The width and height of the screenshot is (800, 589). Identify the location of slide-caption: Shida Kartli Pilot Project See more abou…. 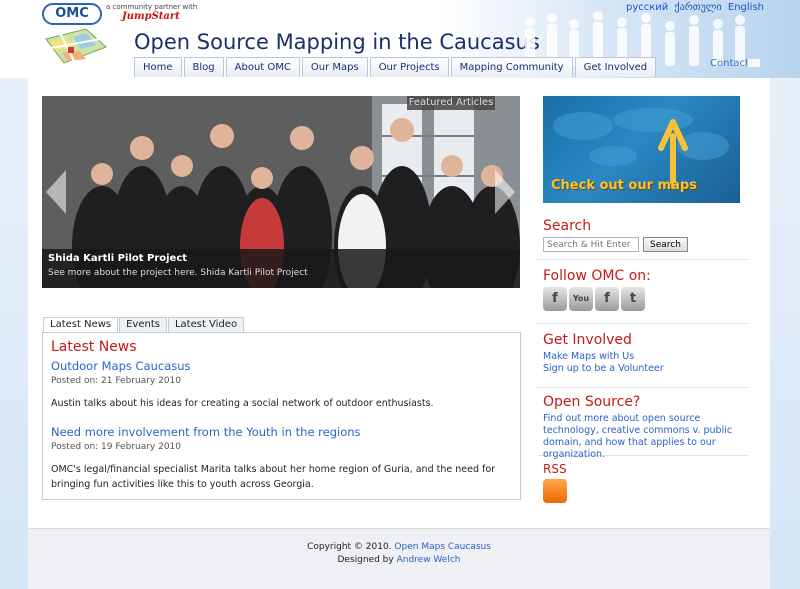
(281, 268).